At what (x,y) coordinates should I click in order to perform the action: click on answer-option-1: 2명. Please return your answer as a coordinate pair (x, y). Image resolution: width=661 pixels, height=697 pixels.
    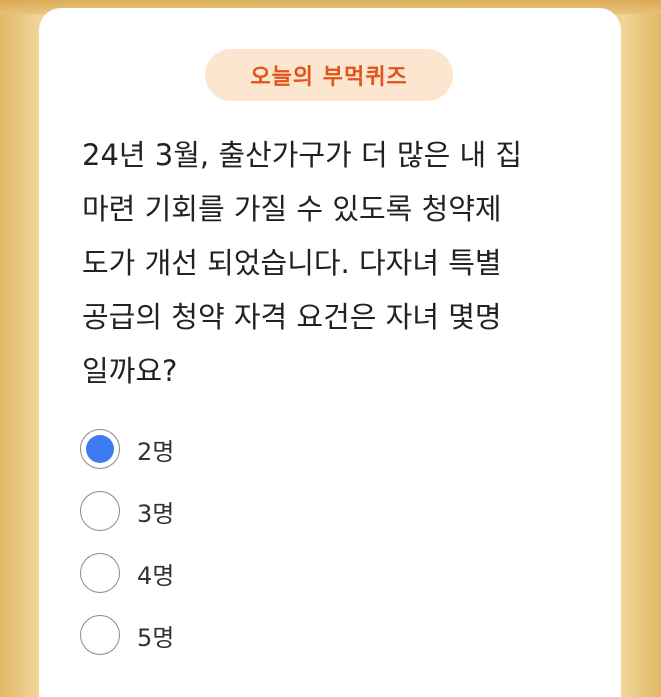
    Looking at the image, I should click on (230, 449).